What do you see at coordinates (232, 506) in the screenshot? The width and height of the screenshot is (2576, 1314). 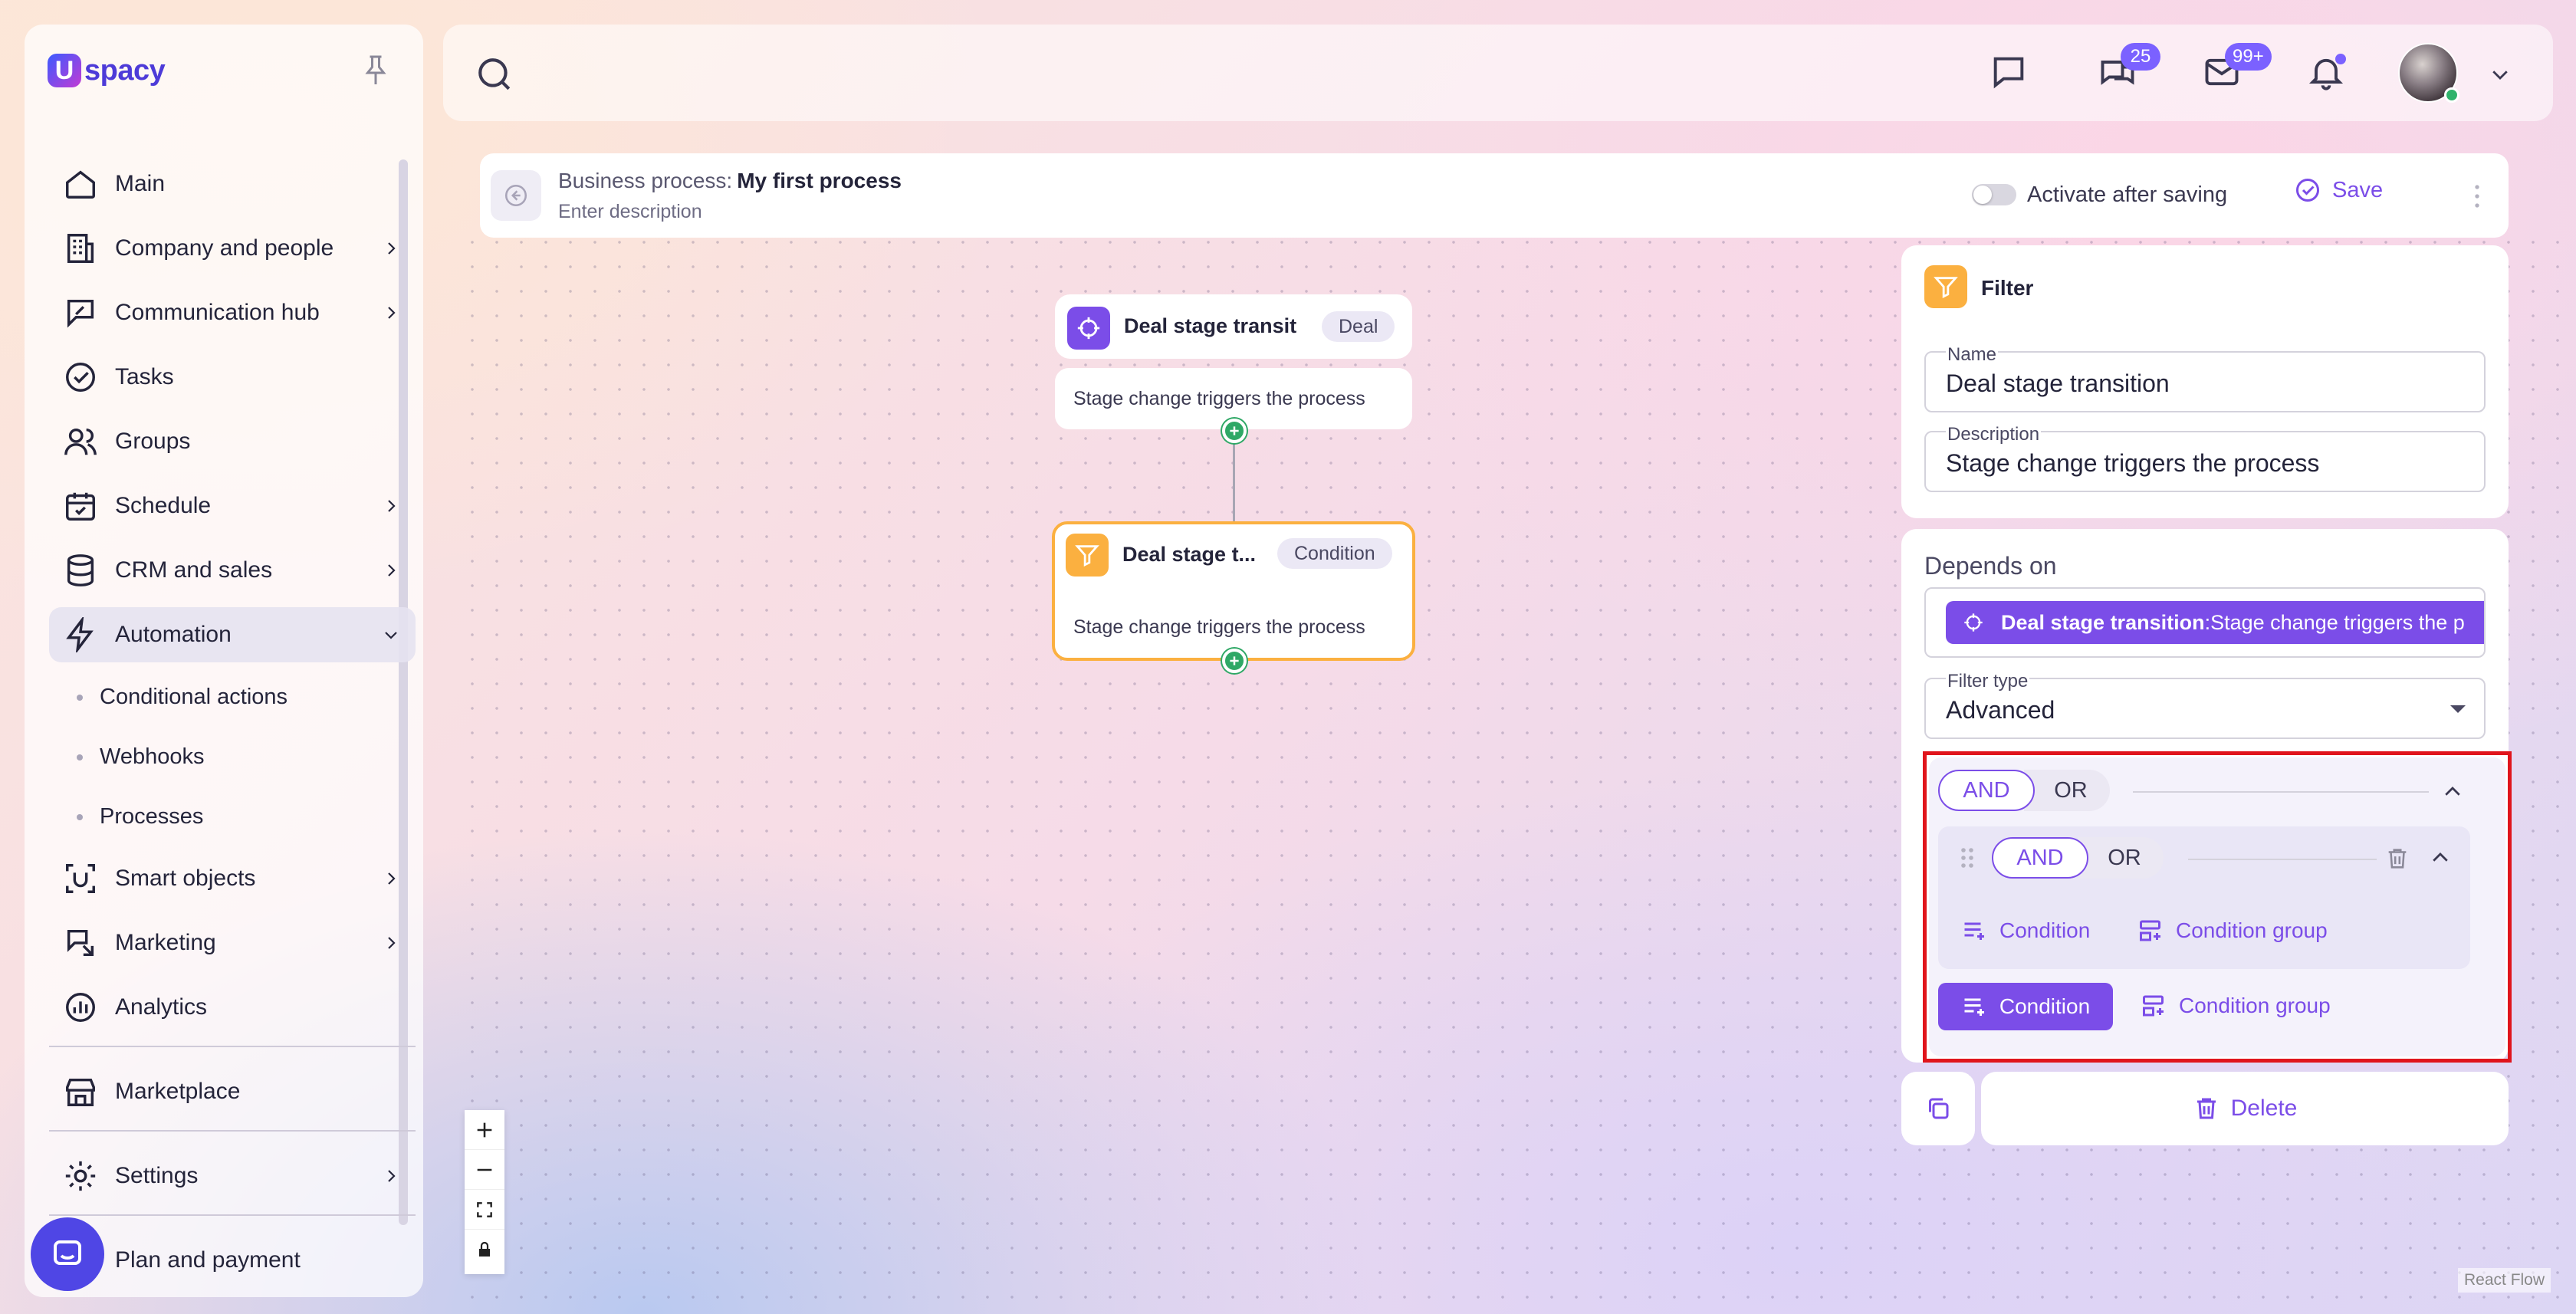 I see `sidebar-item-schedule: Schedule` at bounding box center [232, 506].